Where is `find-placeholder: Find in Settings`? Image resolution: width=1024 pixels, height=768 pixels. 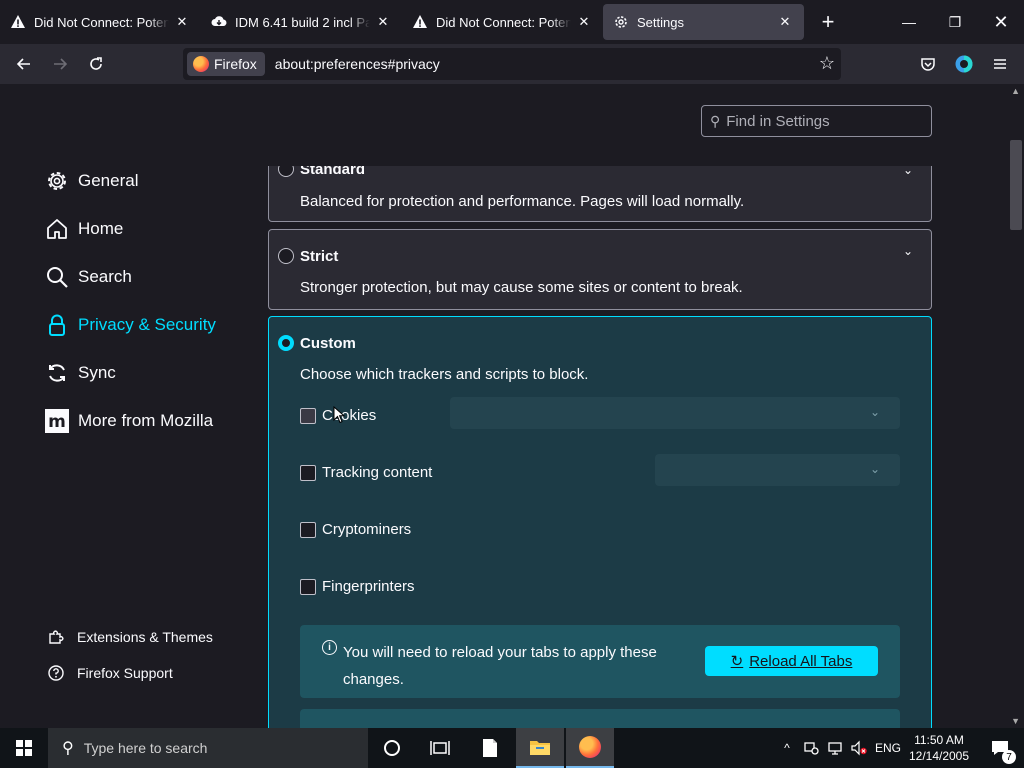
find-placeholder: Find in Settings is located at coordinates (778, 121).